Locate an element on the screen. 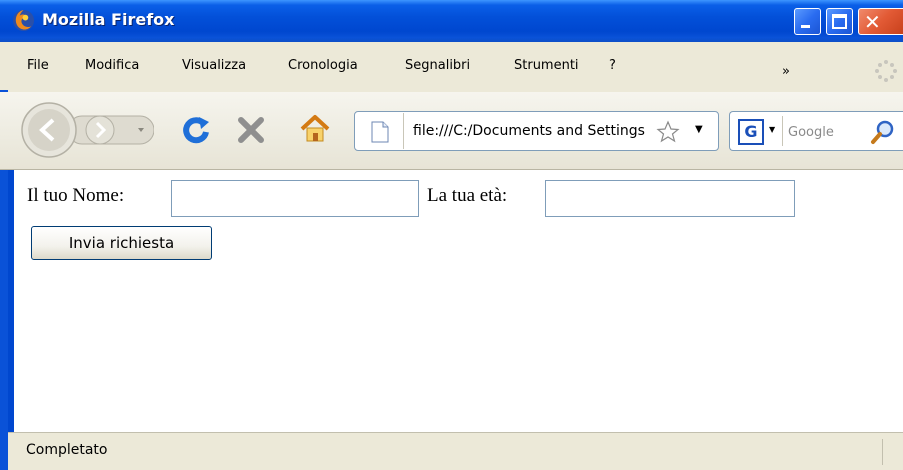 The width and height of the screenshot is (903, 470). name-field is located at coordinates (295, 198).